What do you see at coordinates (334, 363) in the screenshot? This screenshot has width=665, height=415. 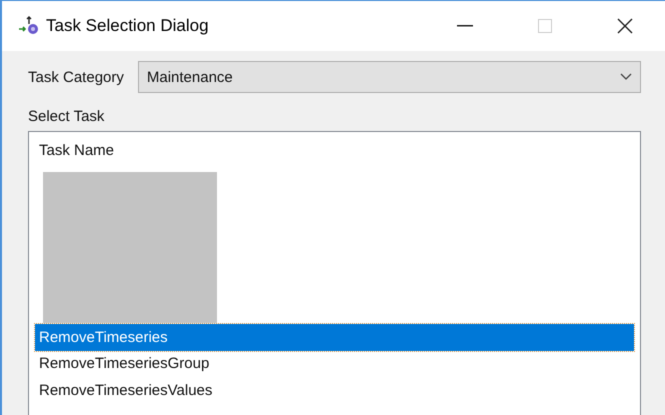 I see `list-item: RemoveTimeseriesGroup` at bounding box center [334, 363].